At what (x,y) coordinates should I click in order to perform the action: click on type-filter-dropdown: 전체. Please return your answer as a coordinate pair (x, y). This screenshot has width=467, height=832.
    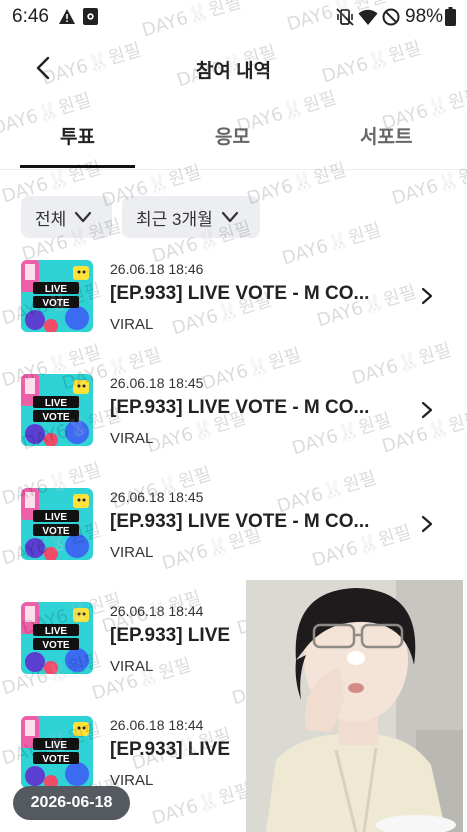
    Looking at the image, I should click on (66, 217).